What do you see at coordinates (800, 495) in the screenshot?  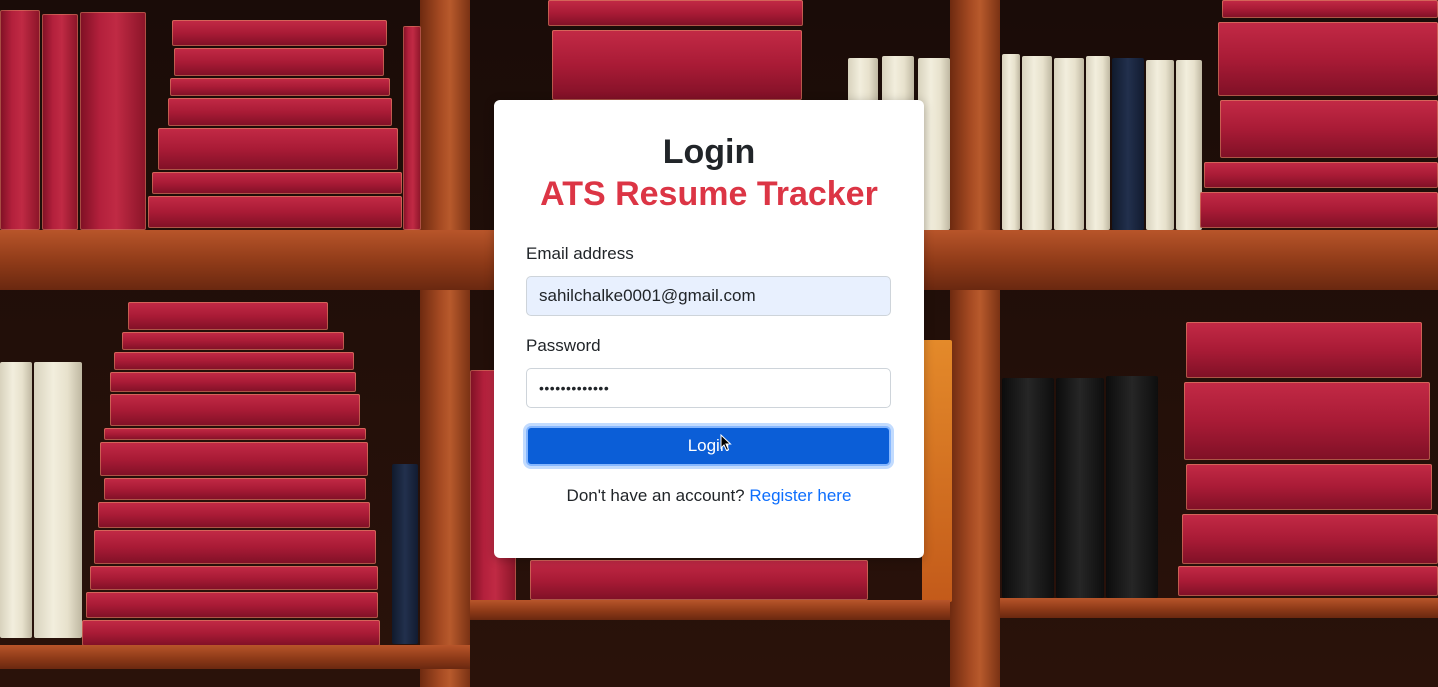 I see `register-link: Register here` at bounding box center [800, 495].